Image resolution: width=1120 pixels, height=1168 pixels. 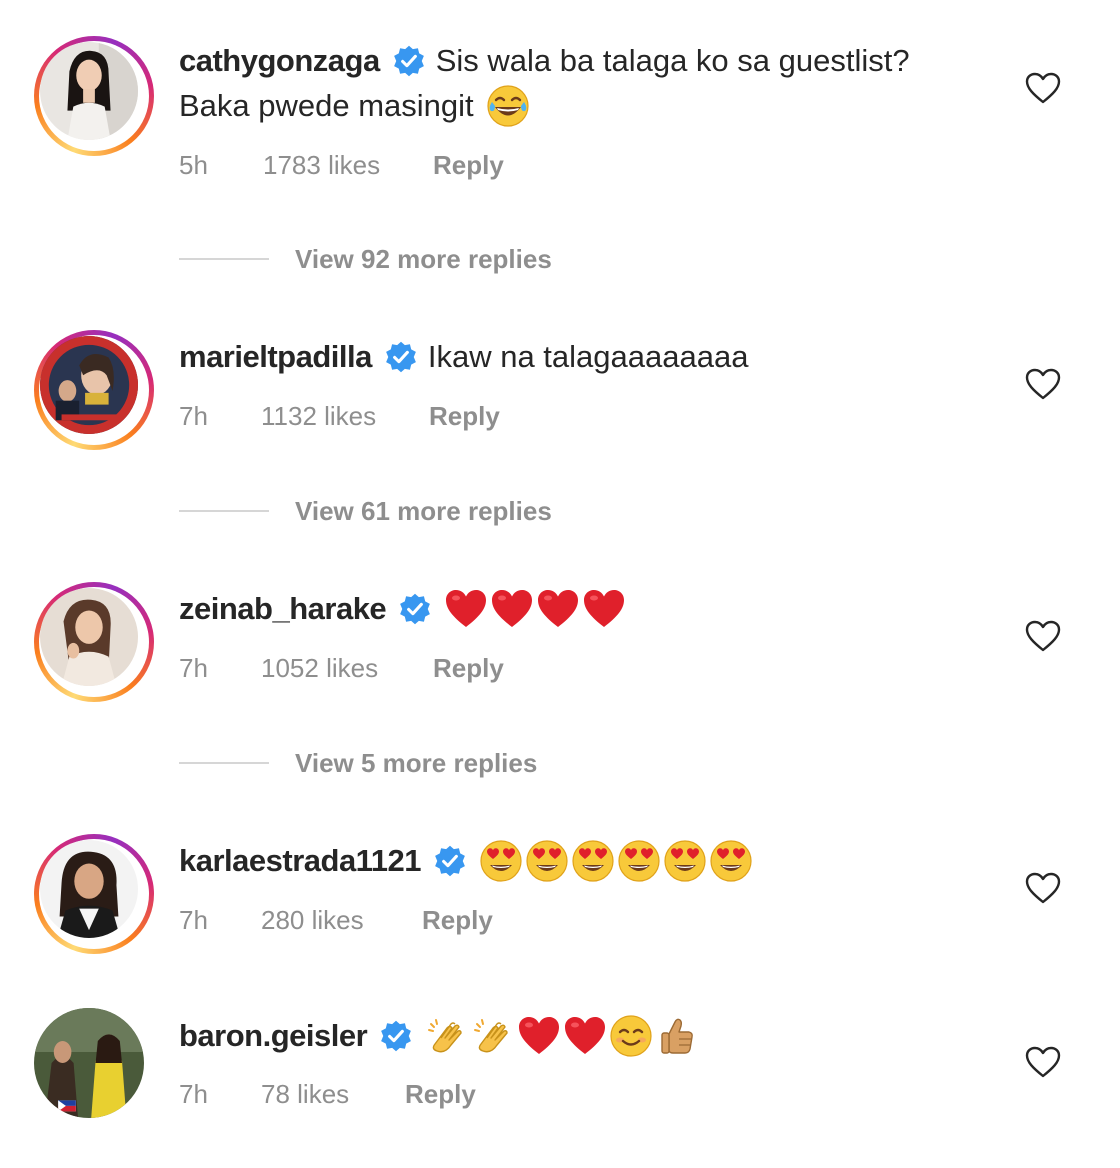 What do you see at coordinates (423, 511) in the screenshot?
I see `view-replies-label: View 61 more replies` at bounding box center [423, 511].